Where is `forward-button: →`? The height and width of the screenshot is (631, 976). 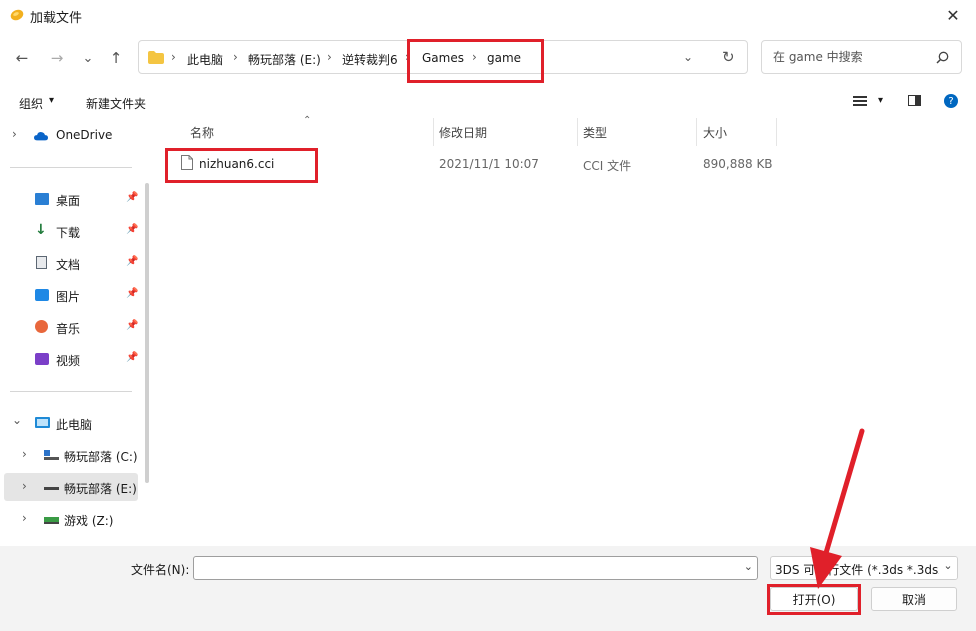 forward-button: → is located at coordinates (57, 58).